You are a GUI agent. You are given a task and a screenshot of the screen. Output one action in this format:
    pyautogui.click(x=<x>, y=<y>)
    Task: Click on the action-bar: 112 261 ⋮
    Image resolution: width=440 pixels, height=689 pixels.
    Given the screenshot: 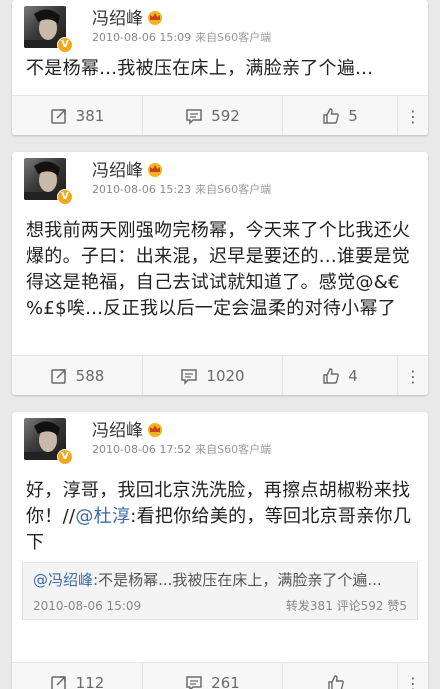 What is the action you would take?
    pyautogui.click(x=220, y=675)
    